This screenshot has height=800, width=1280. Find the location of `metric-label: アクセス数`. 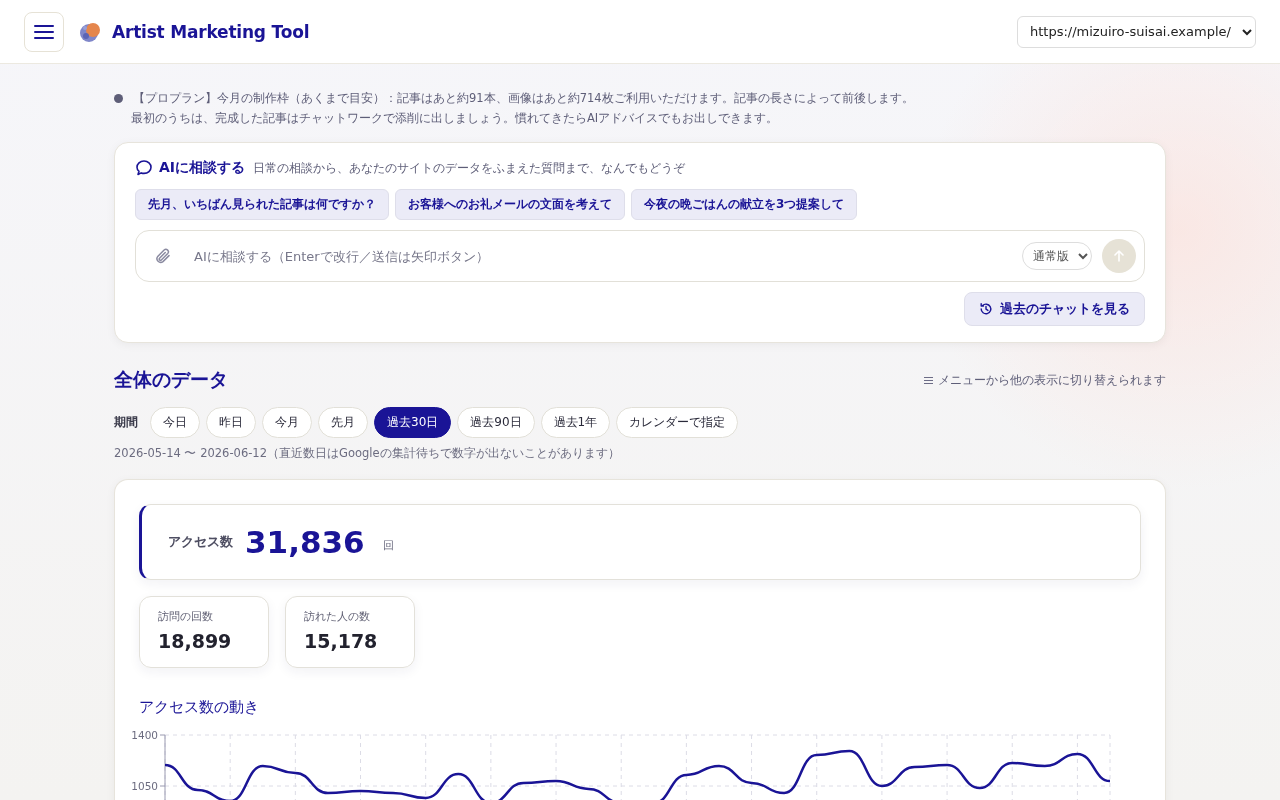

metric-label: アクセス数 is located at coordinates (200, 542).